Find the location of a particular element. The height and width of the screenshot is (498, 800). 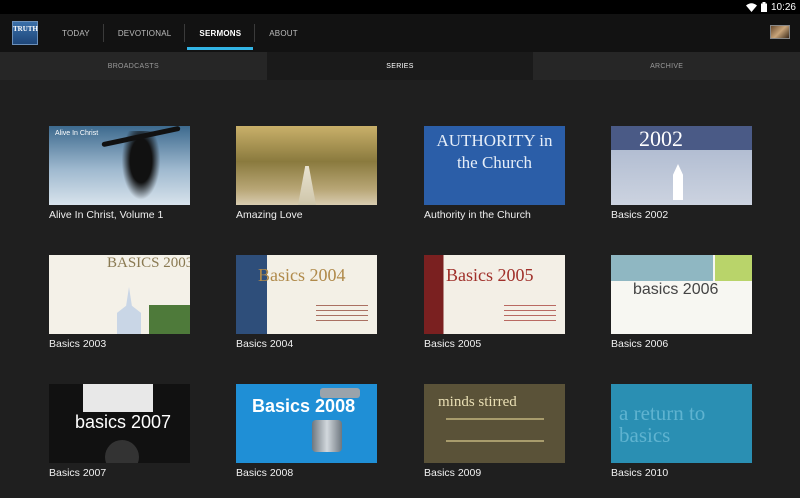

series-card: a return to basics Basics 2010 is located at coordinates (681, 431).